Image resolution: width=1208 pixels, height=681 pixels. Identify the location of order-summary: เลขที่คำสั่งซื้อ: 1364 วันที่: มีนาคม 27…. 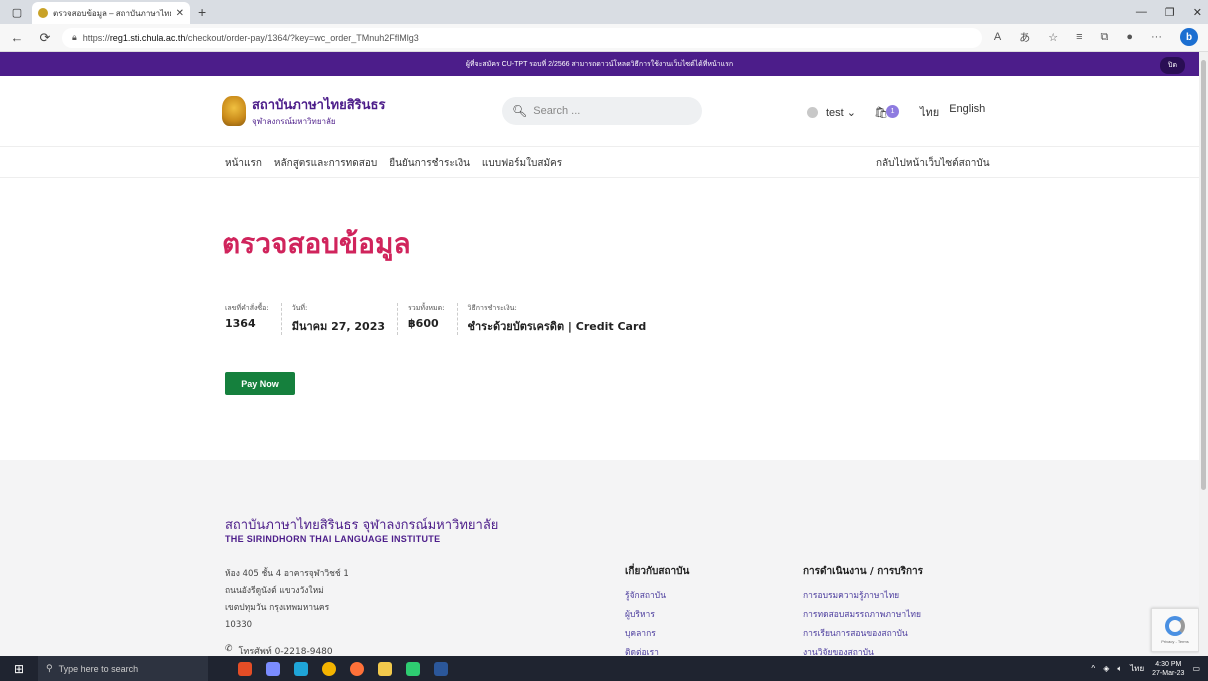
(446, 319).